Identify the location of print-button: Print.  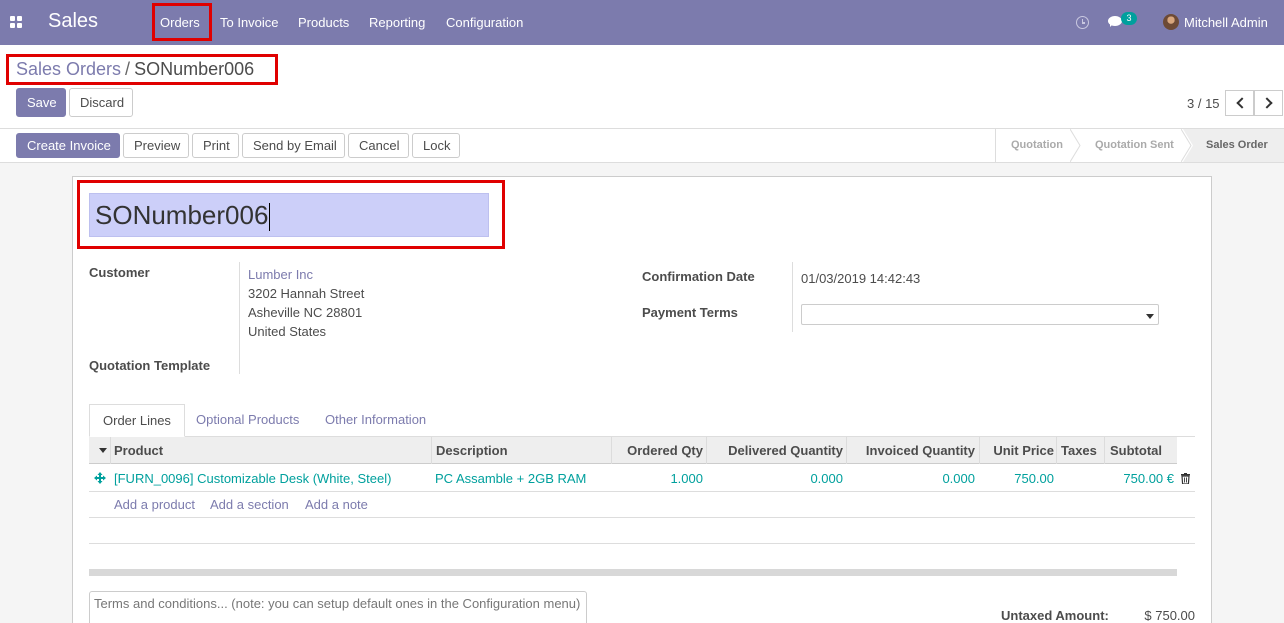
(215, 145).